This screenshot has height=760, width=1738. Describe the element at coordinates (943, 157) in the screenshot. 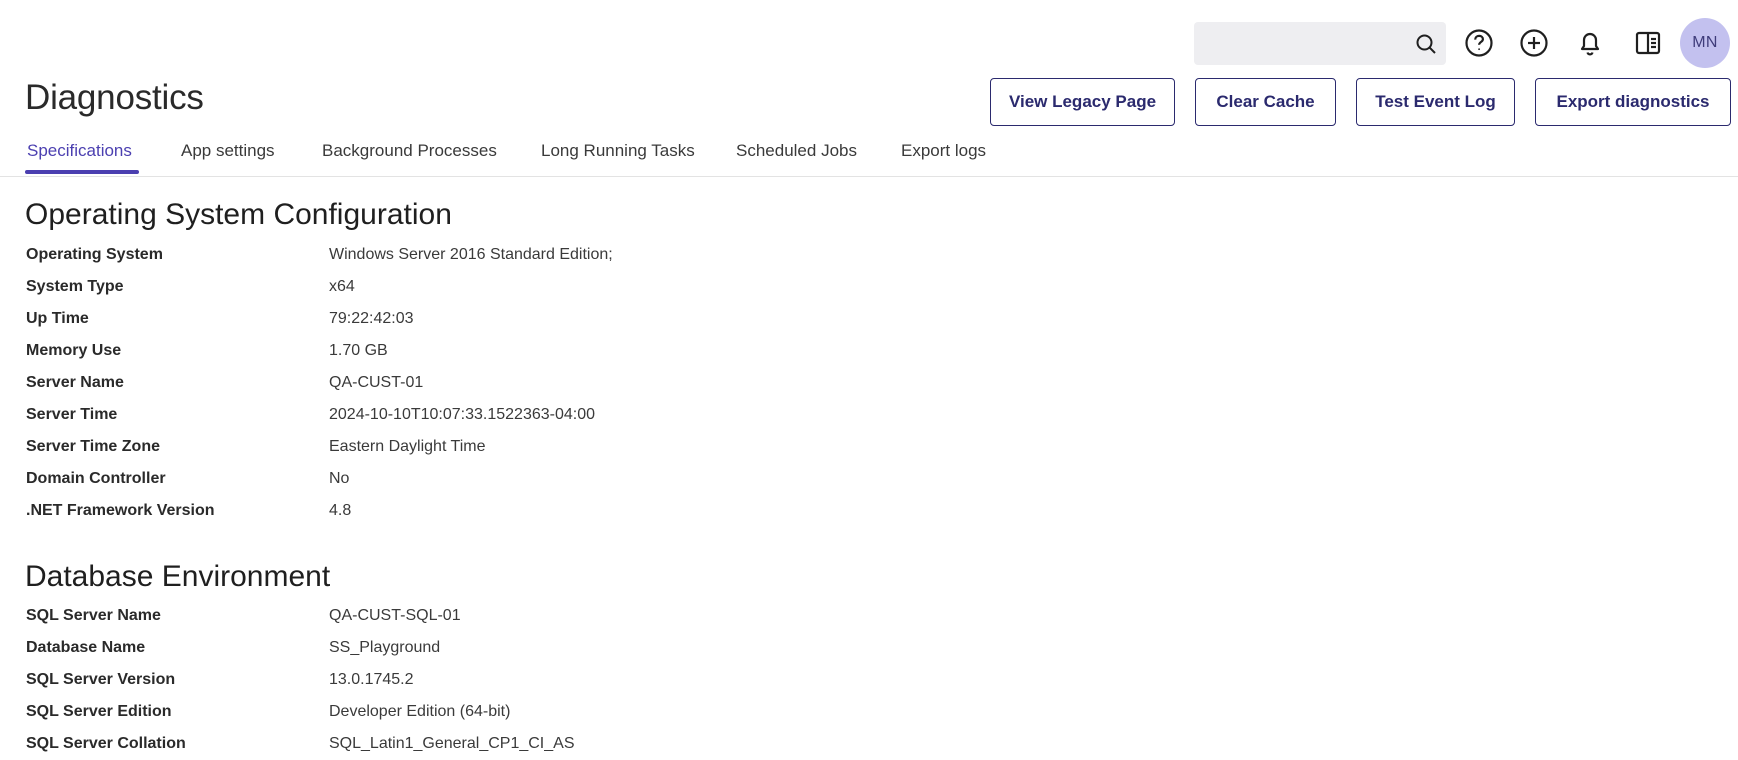

I see `tab-export-logs: Export logs` at that location.